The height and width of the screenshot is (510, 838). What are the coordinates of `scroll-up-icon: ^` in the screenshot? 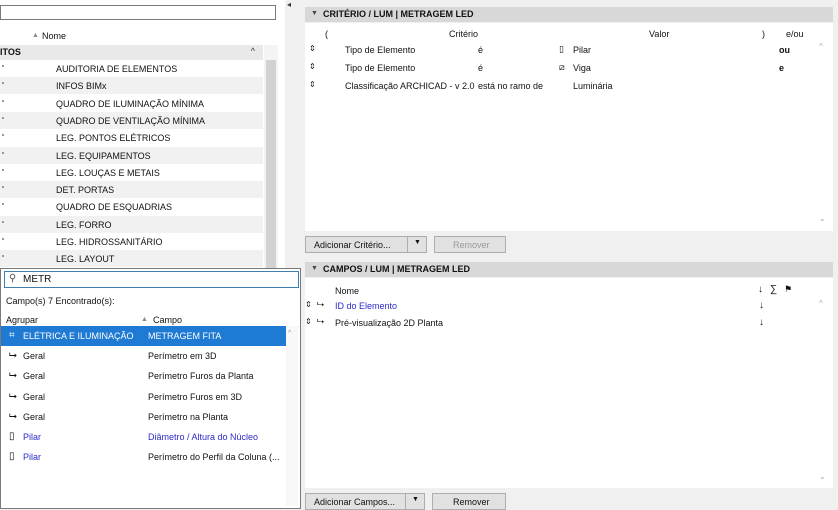 It's located at (289, 333).